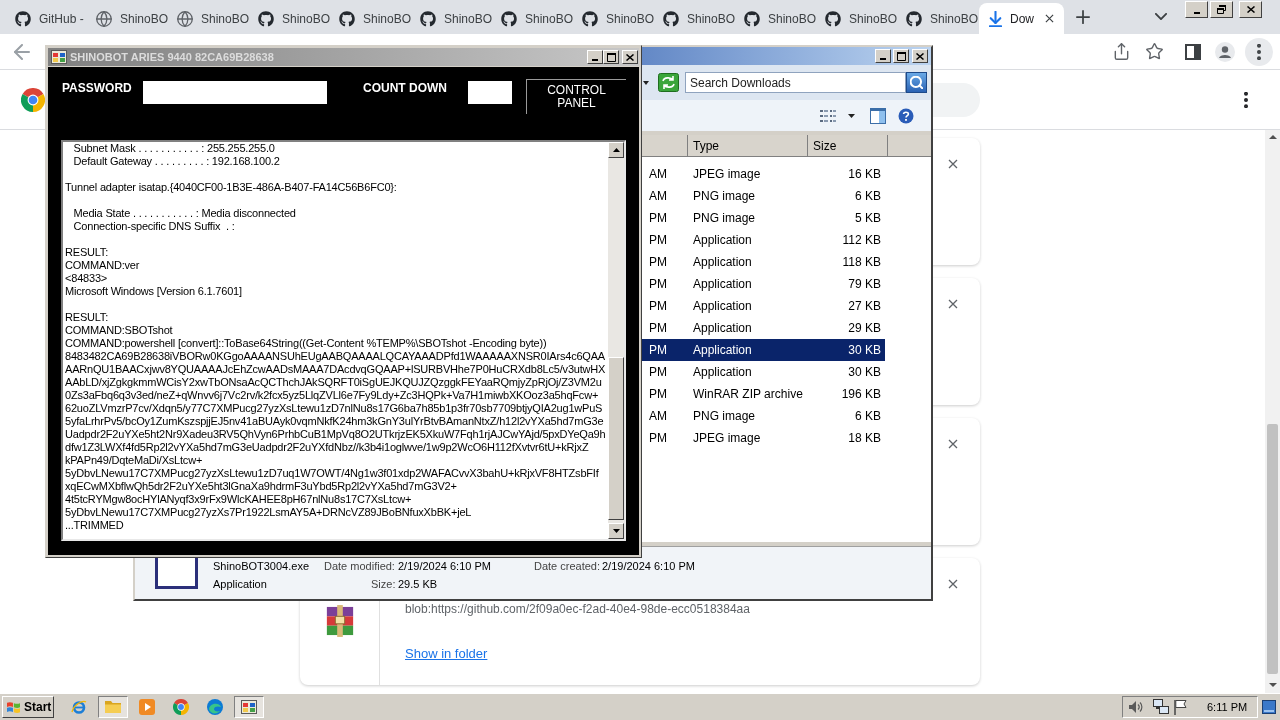 The width and height of the screenshot is (1280, 720). What do you see at coordinates (1021, 18) in the screenshot?
I see `browser-tab: Dow` at bounding box center [1021, 18].